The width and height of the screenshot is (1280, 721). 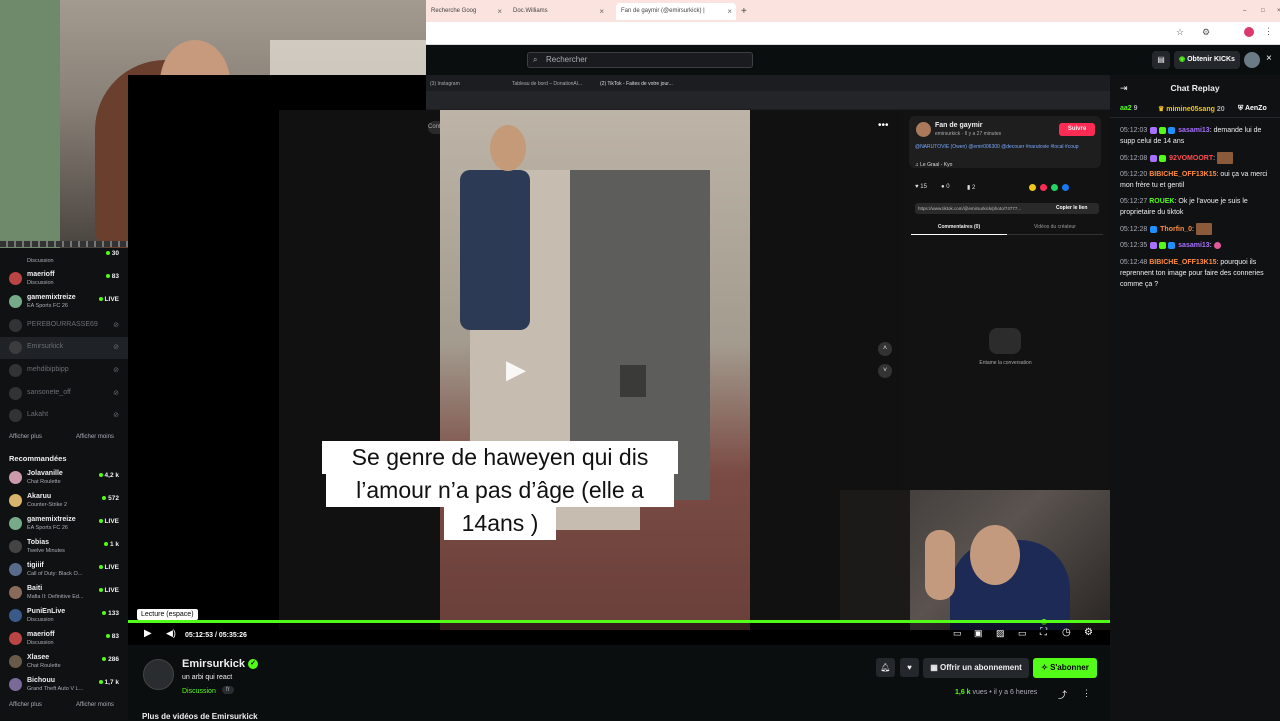 What do you see at coordinates (516, 369) in the screenshot?
I see `play-overlay-icon: ▶` at bounding box center [516, 369].